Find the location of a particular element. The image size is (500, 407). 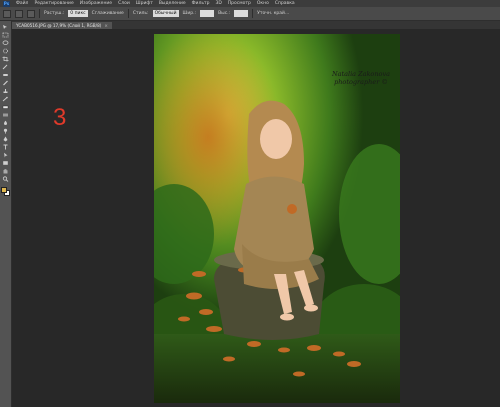

color-swatches is located at coordinates (5, 192).